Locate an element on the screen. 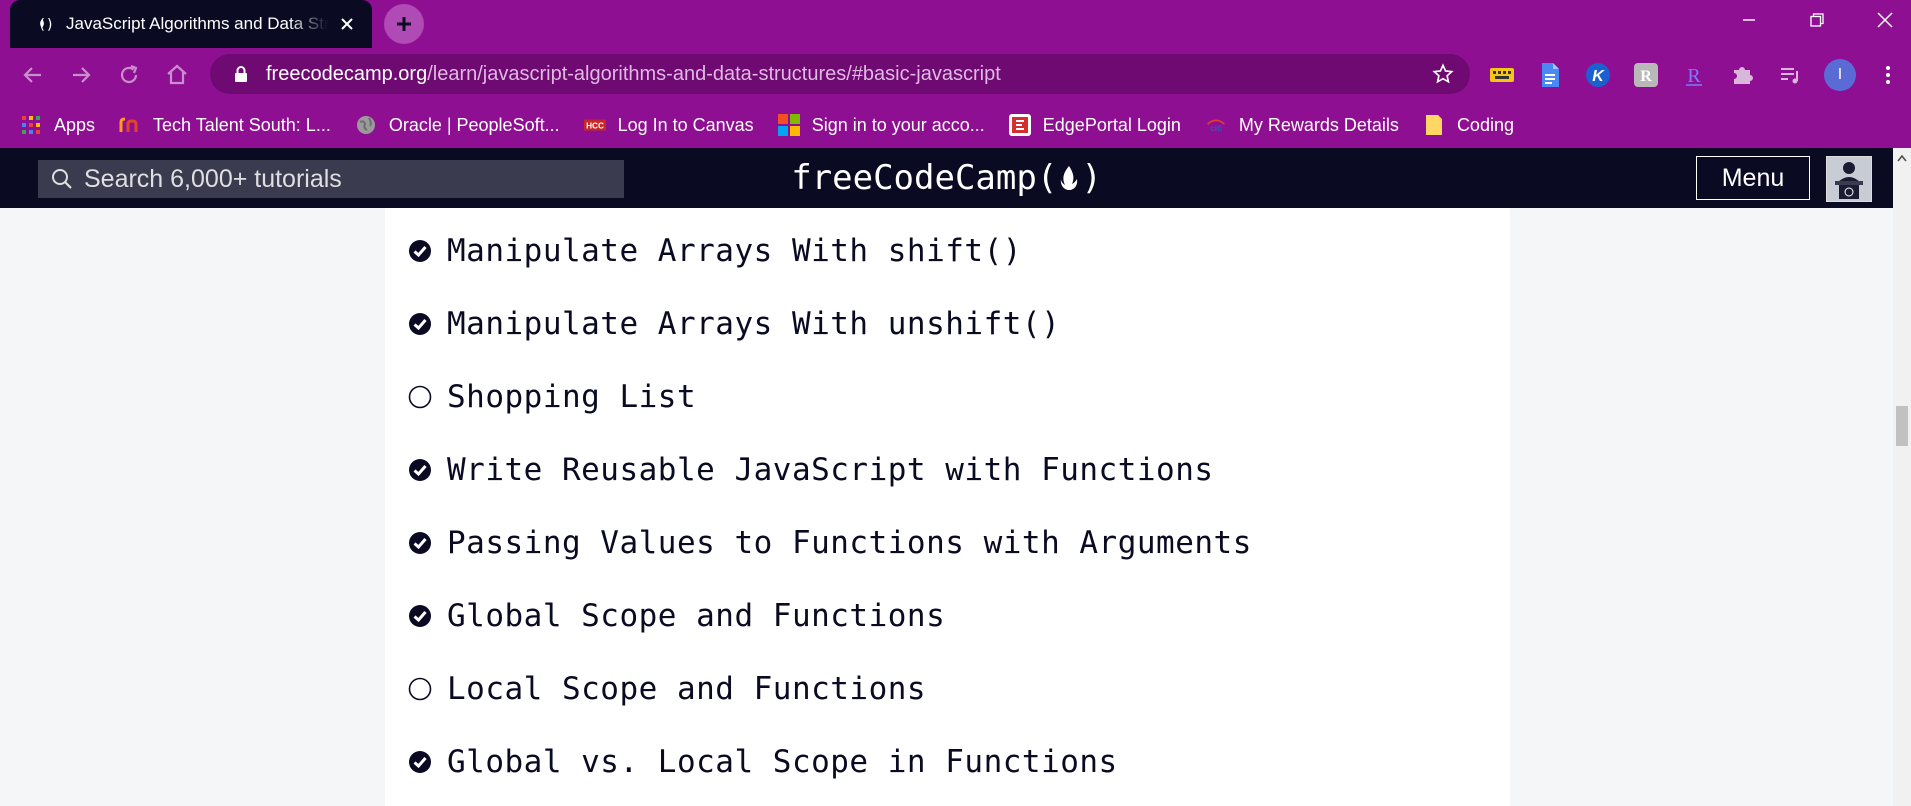  bookmark-apps: Apps is located at coordinates (57, 125).